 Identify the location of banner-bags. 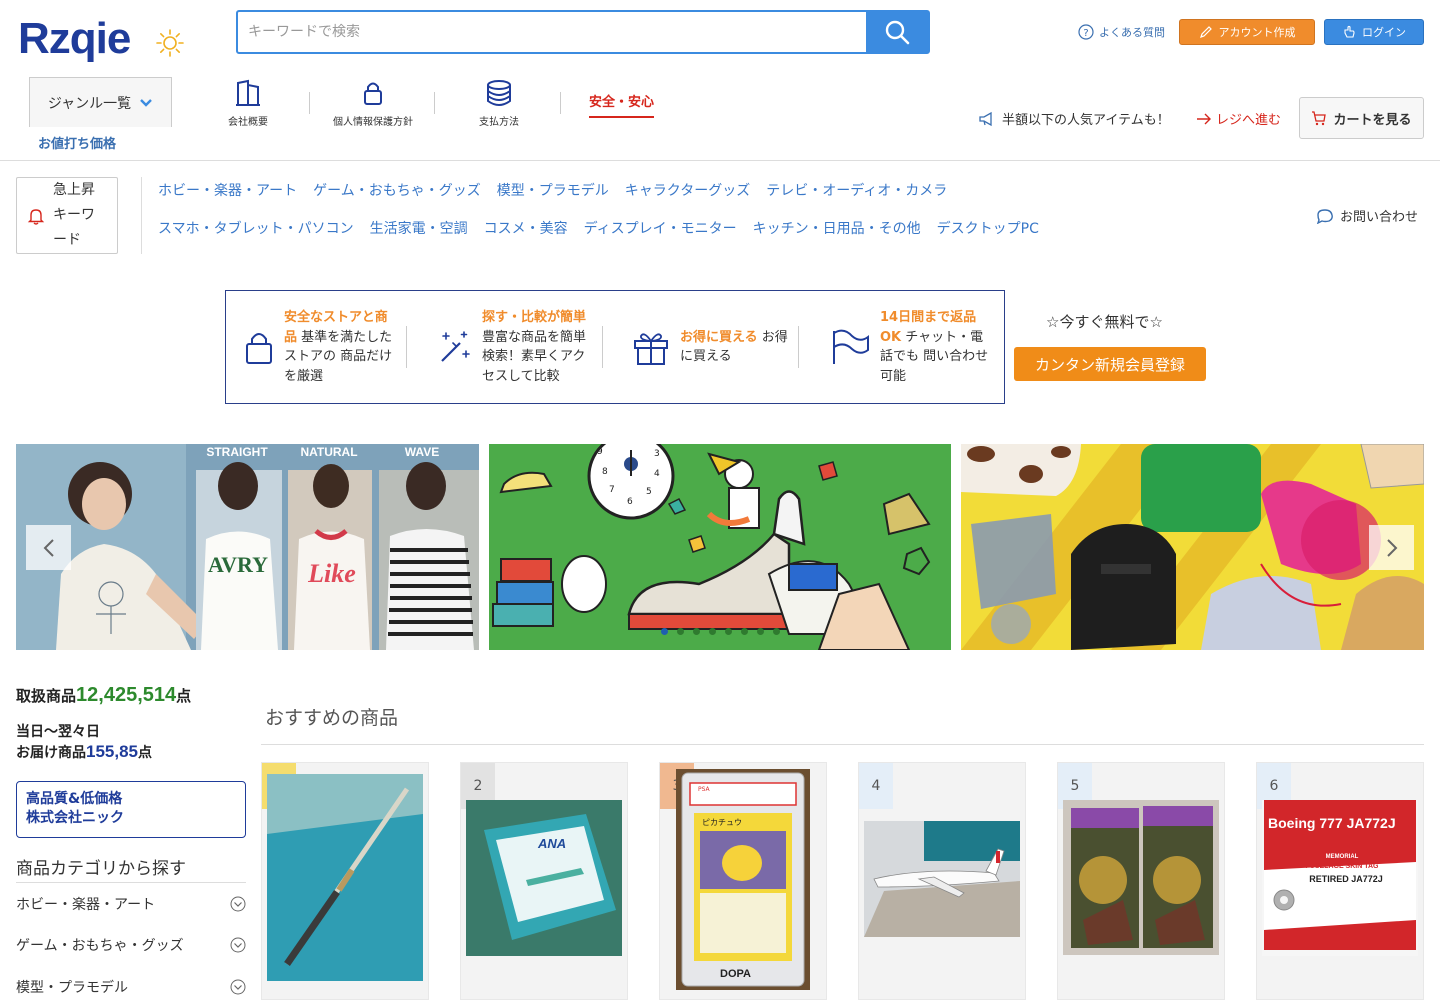
(1192, 547).